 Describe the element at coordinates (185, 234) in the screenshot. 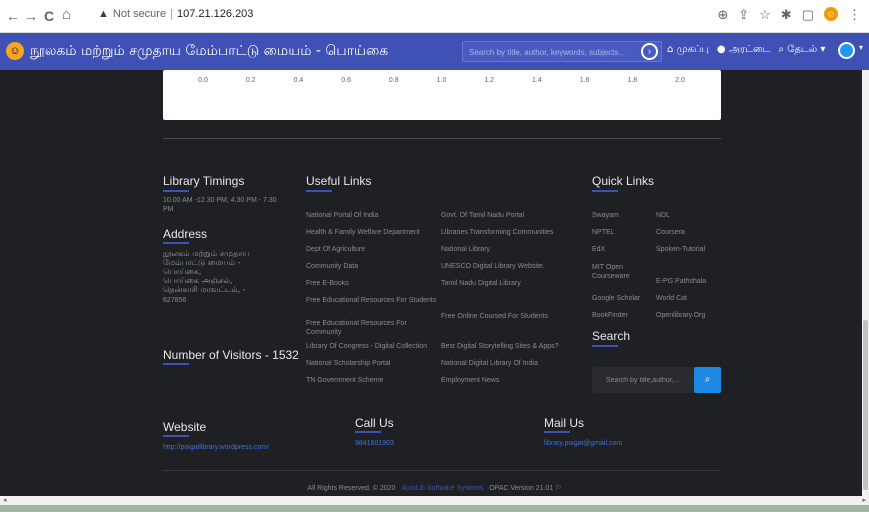

I see `address-heading: Address` at that location.